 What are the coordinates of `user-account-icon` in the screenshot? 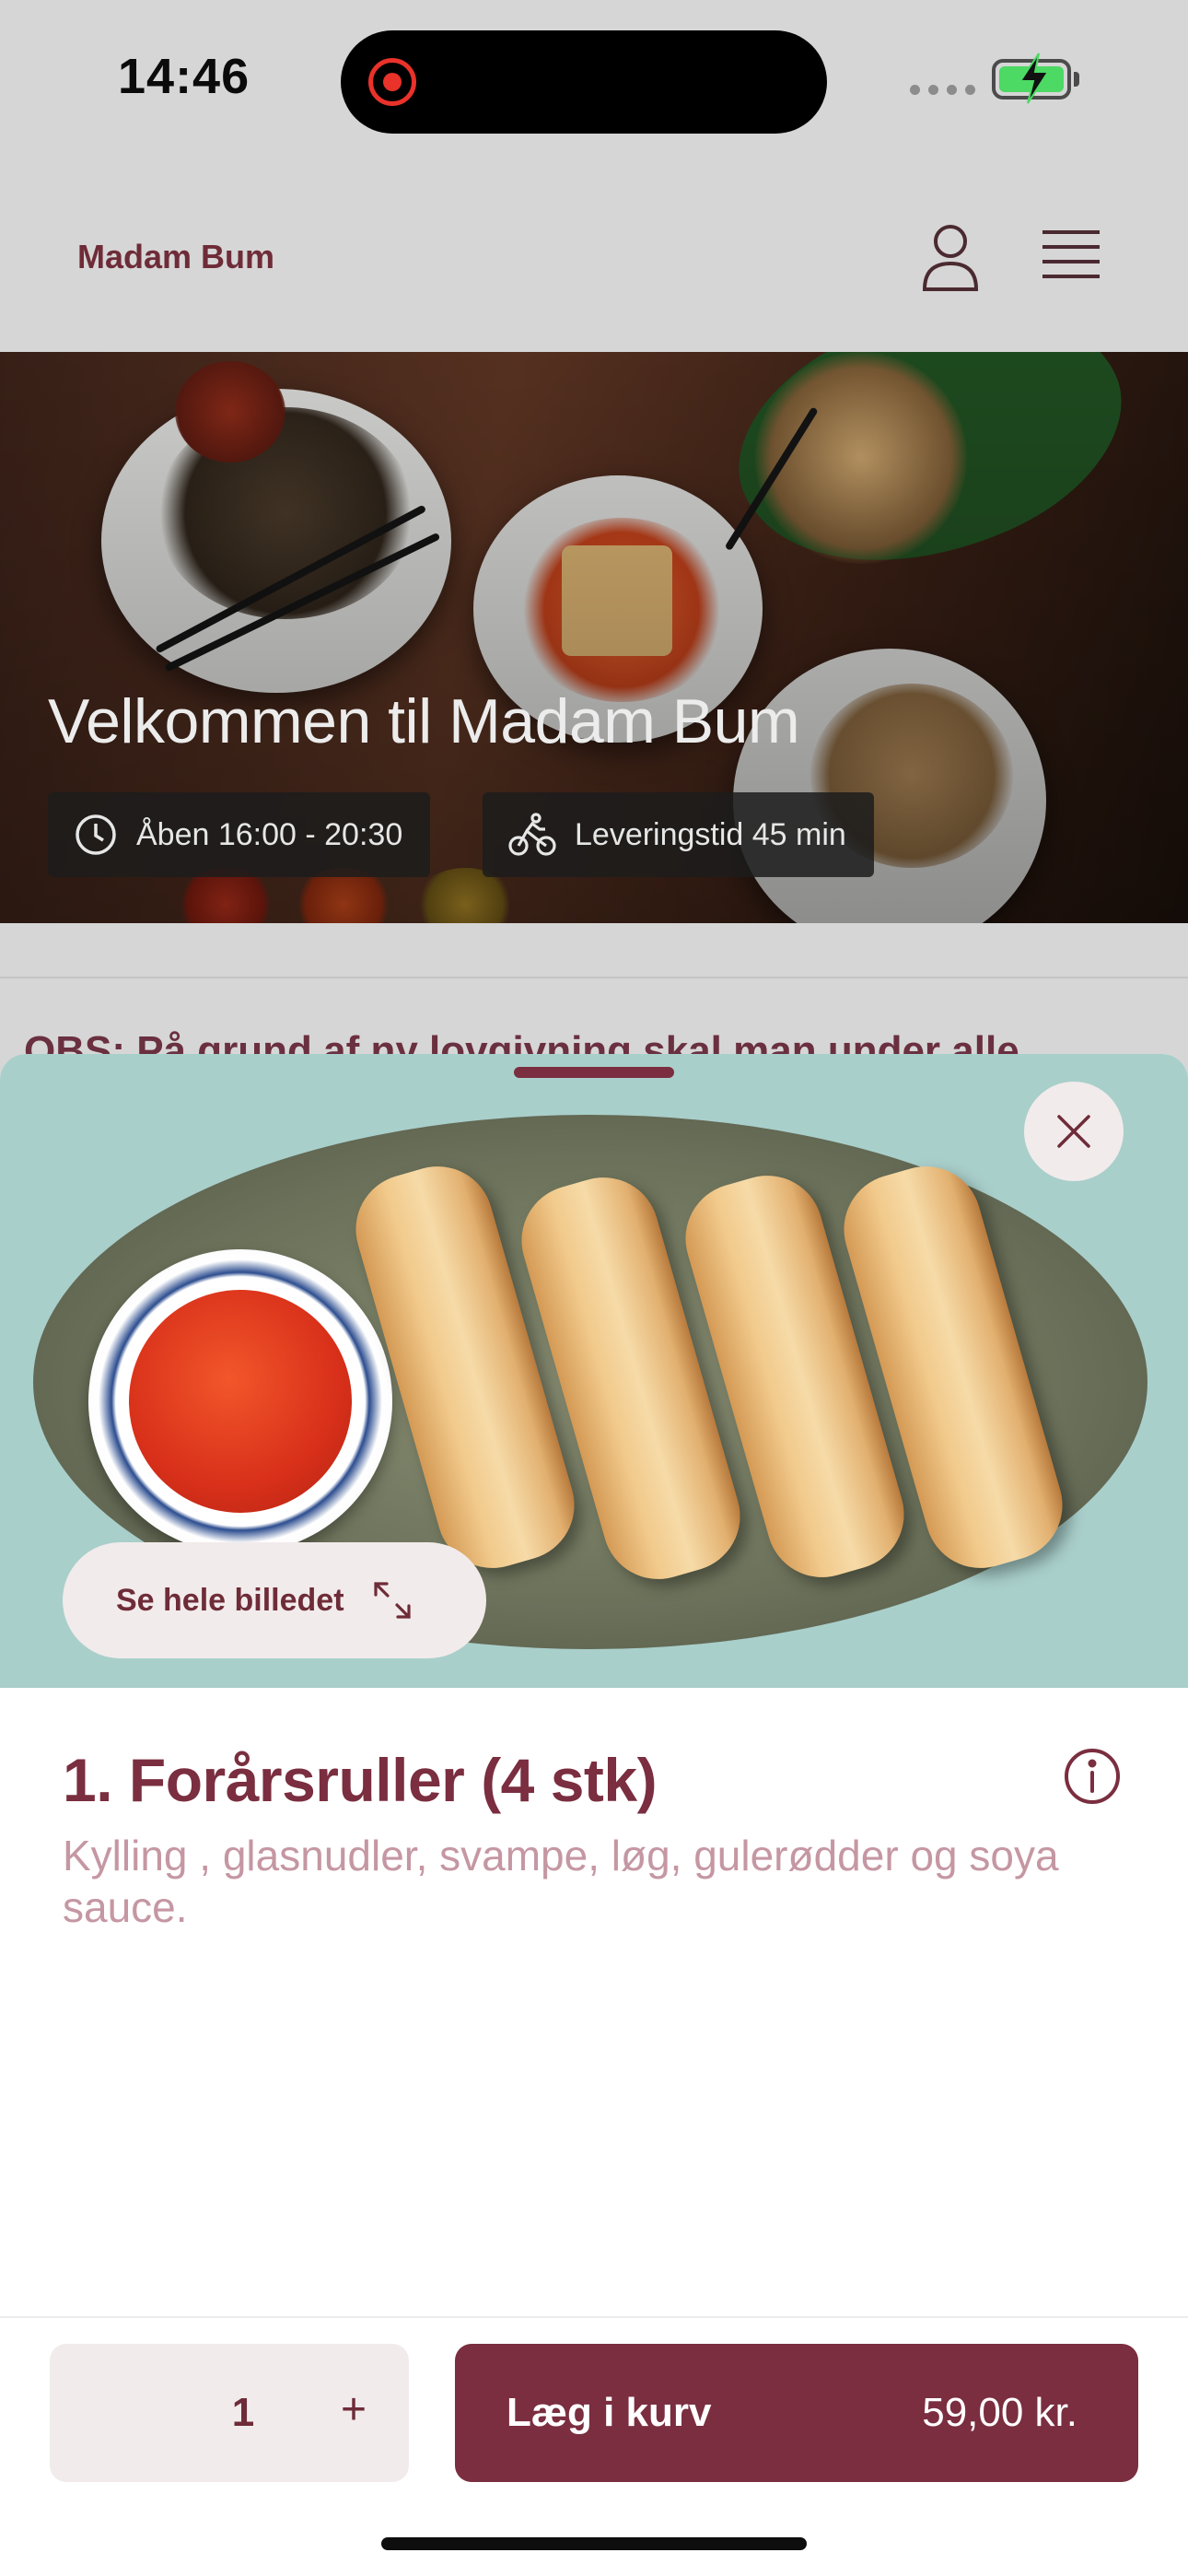 It's located at (951, 258).